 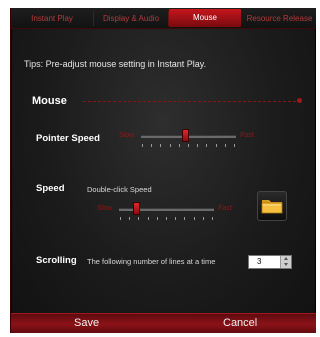 I want to click on scroll-lines-value: 3, so click(x=259, y=261).